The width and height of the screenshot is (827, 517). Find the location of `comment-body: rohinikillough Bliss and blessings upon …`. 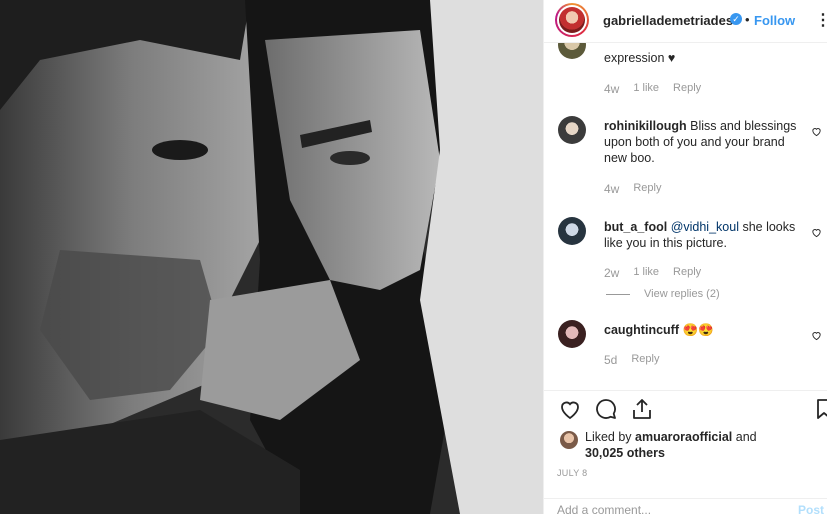

comment-body: rohinikillough Bliss and blessings upon … is located at coordinates (704, 142).